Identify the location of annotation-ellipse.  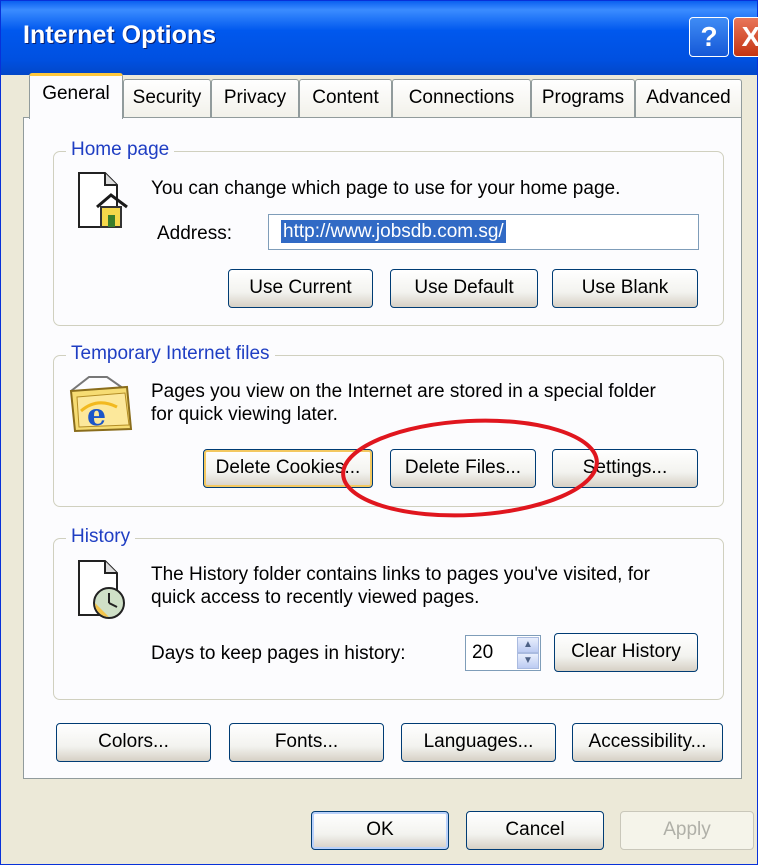
(470, 468).